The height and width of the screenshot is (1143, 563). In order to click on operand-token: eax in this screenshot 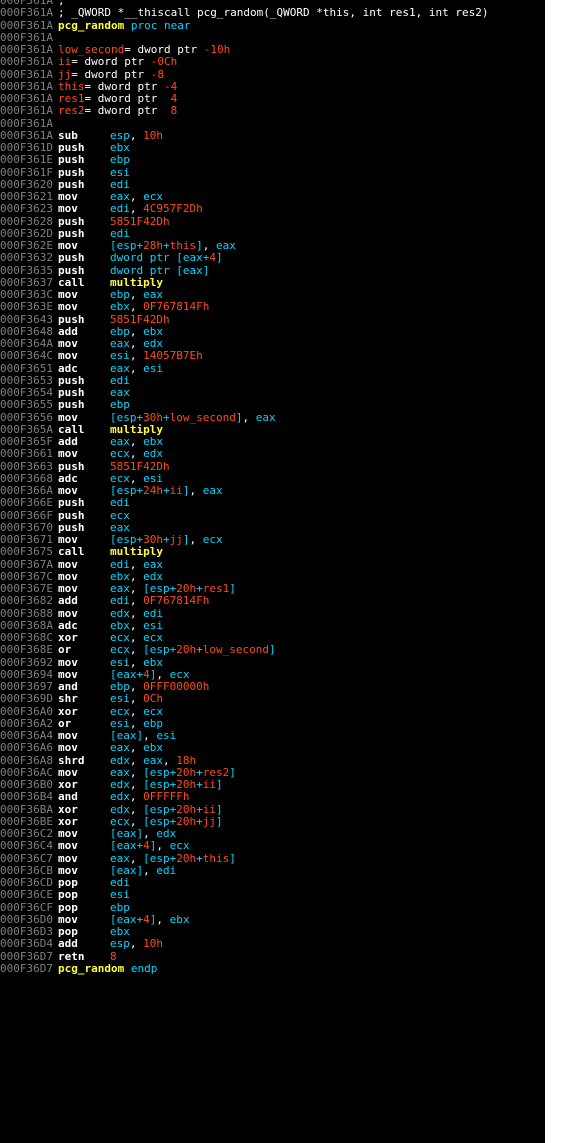, I will do `click(119, 588)`.